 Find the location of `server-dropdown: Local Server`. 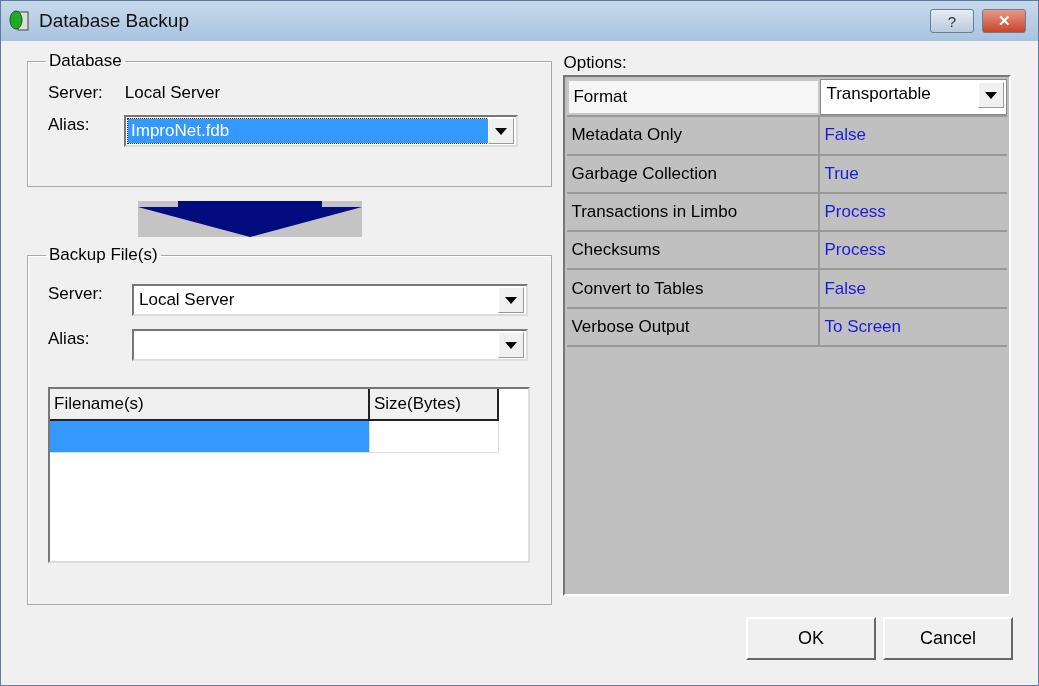

server-dropdown: Local Server is located at coordinates (330, 300).